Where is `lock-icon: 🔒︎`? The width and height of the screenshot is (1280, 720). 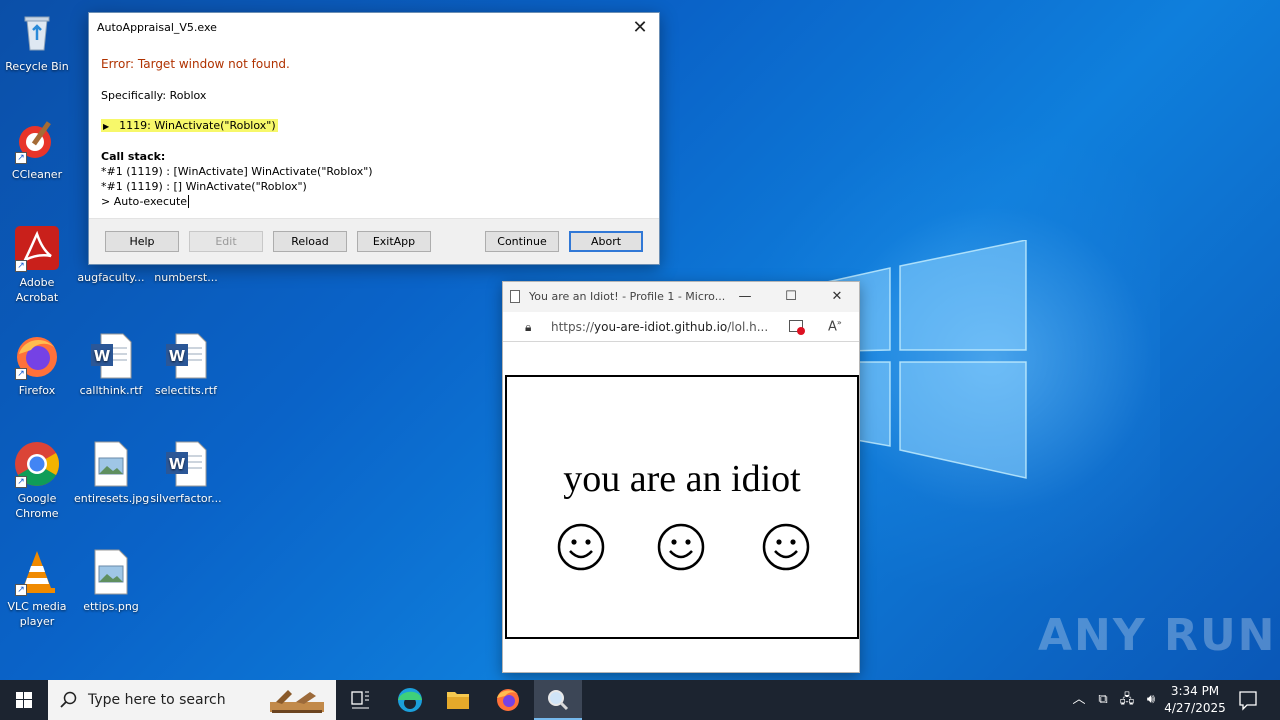 lock-icon: 🔒︎ is located at coordinates (528, 327).